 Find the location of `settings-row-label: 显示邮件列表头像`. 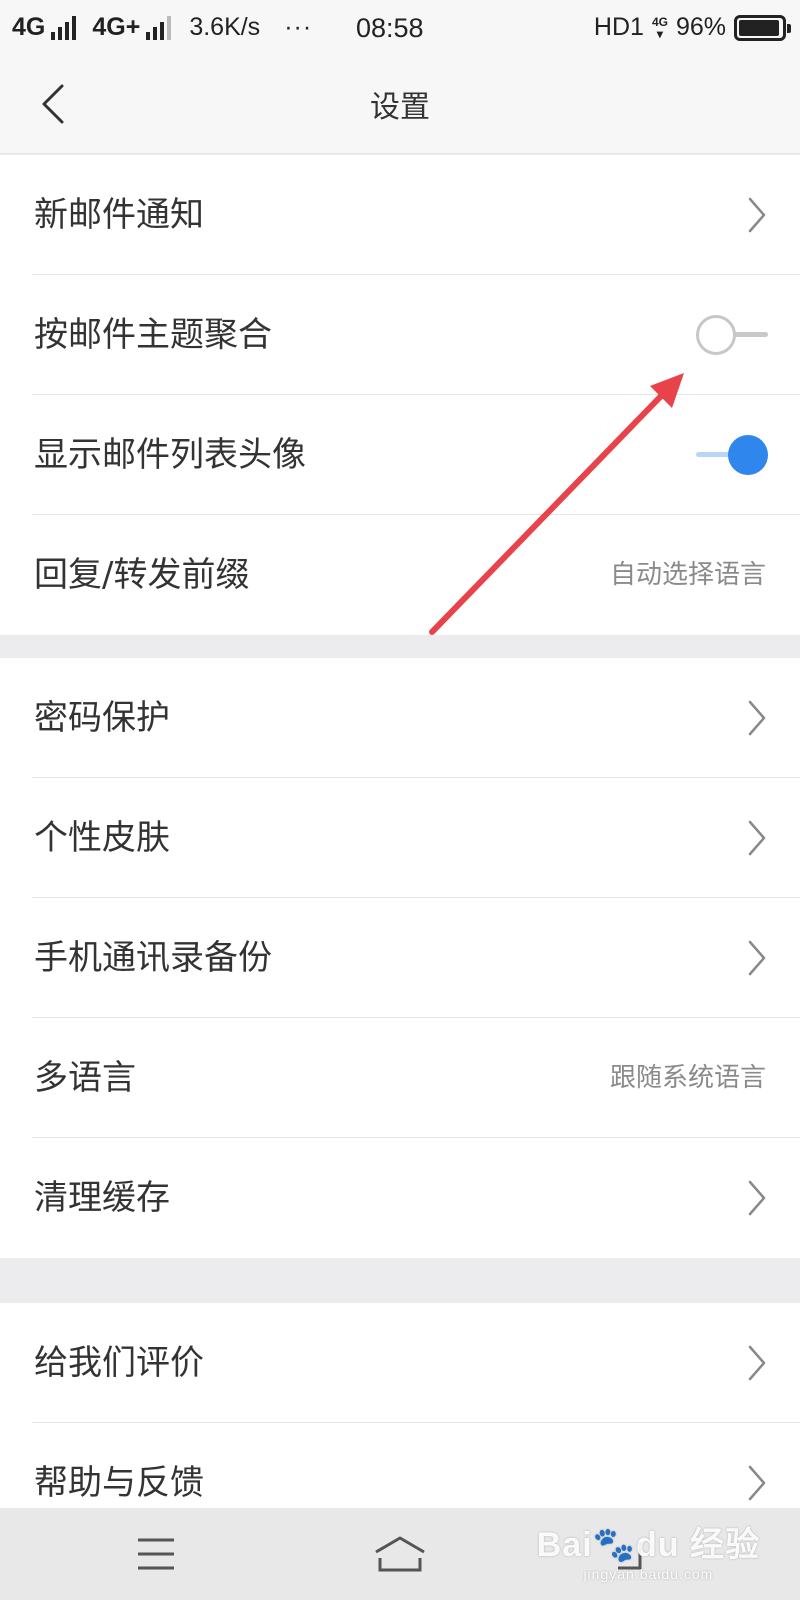

settings-row-label: 显示邮件列表头像 is located at coordinates (170, 455).